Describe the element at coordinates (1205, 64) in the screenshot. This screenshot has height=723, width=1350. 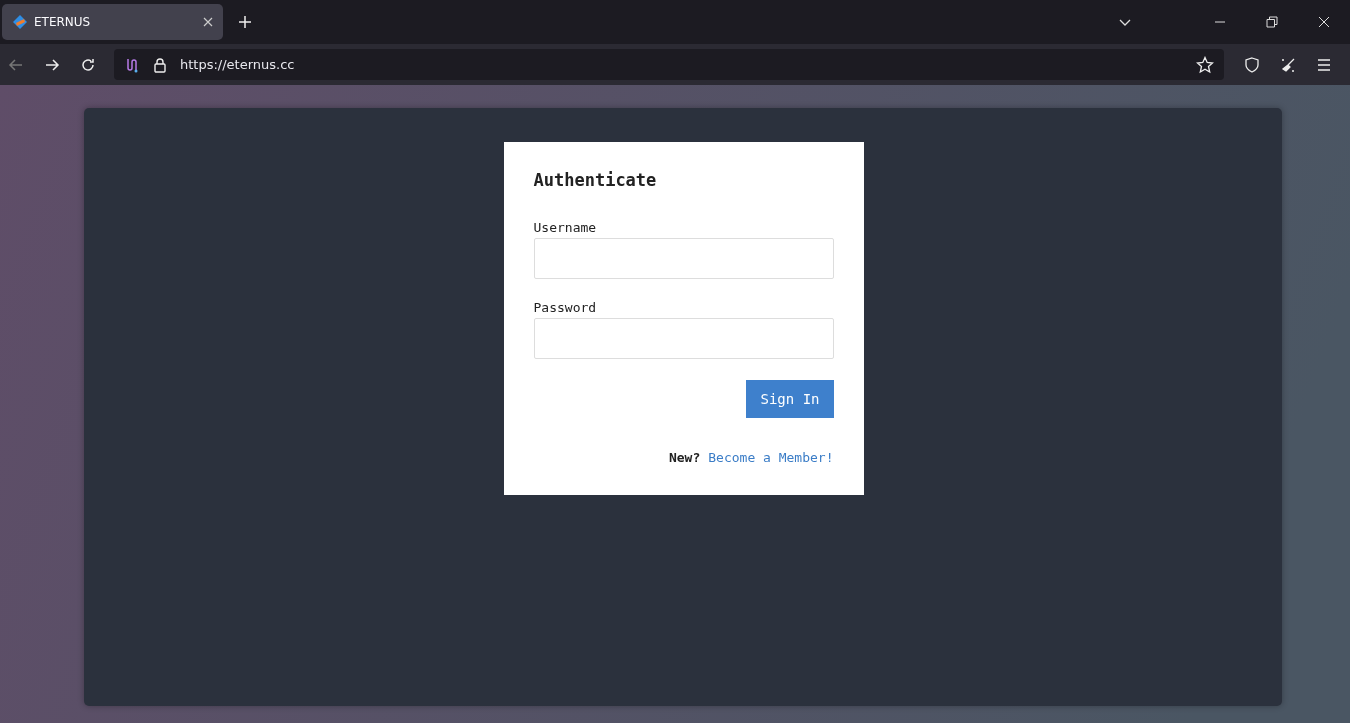
I see `bookmark-star-icon` at that location.